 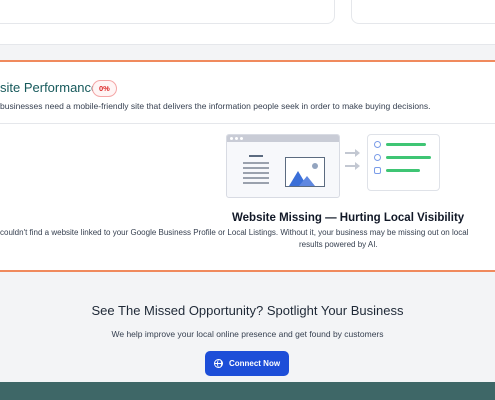 What do you see at coordinates (403, 162) in the screenshot?
I see `listing-card-icon` at bounding box center [403, 162].